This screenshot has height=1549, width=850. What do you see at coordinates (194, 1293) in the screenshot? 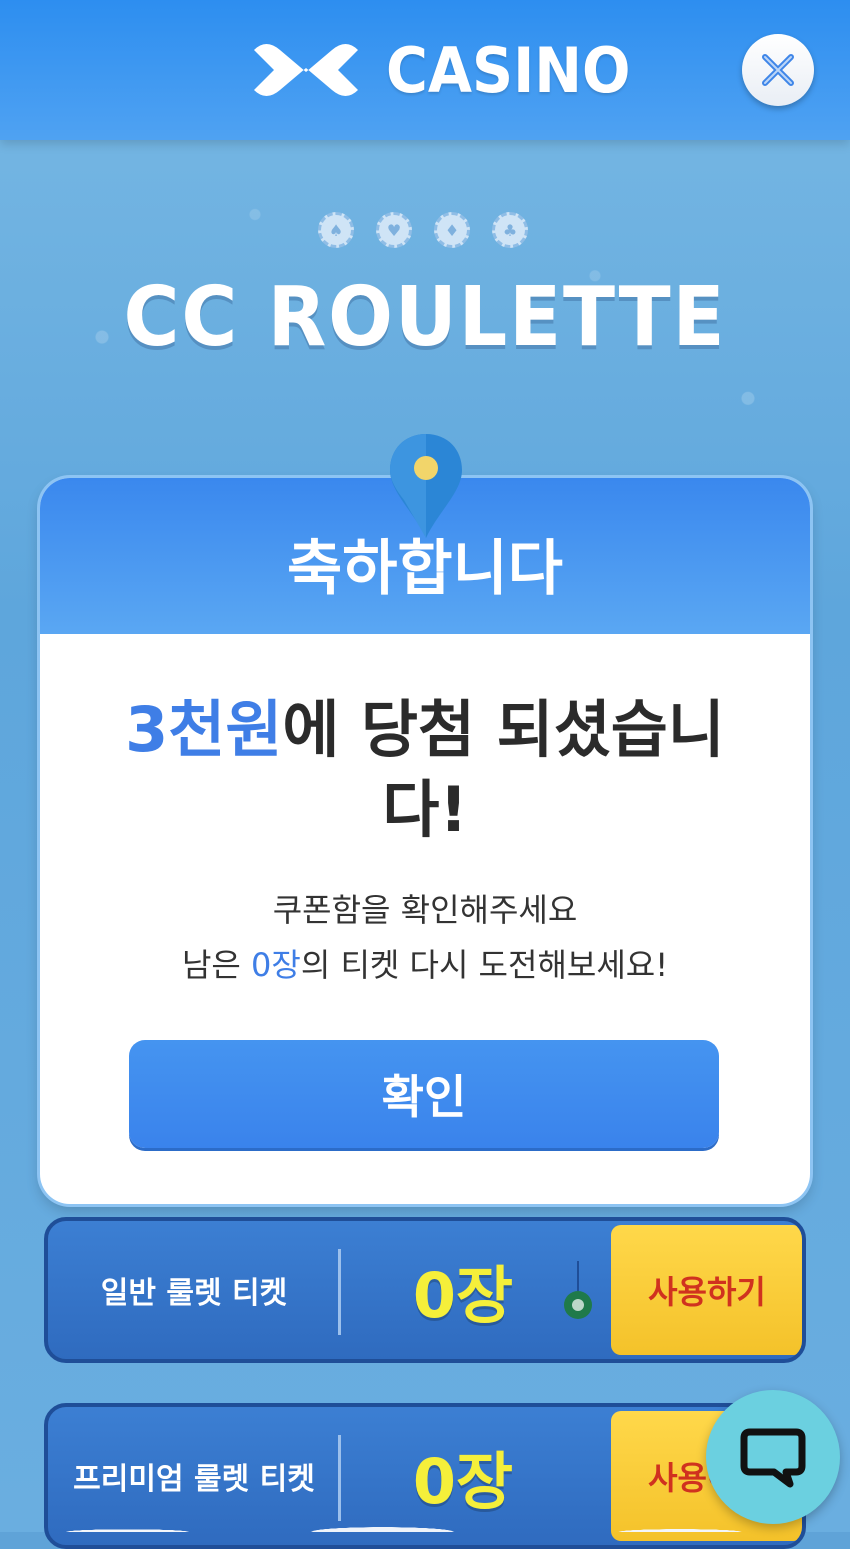
I see `ticket-name: 일반 룰렛 티켓` at bounding box center [194, 1293].